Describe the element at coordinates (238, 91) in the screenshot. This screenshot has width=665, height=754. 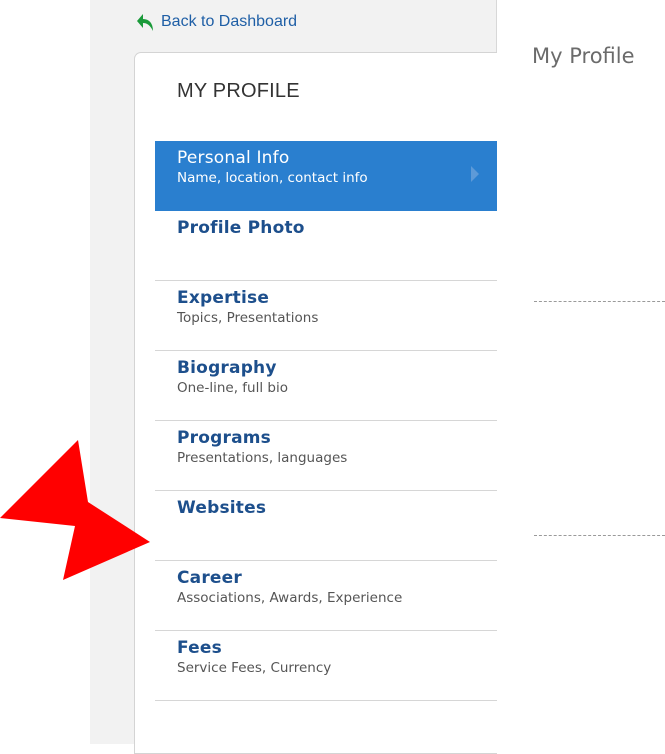
I see `panel-title: MY PROFILE` at that location.